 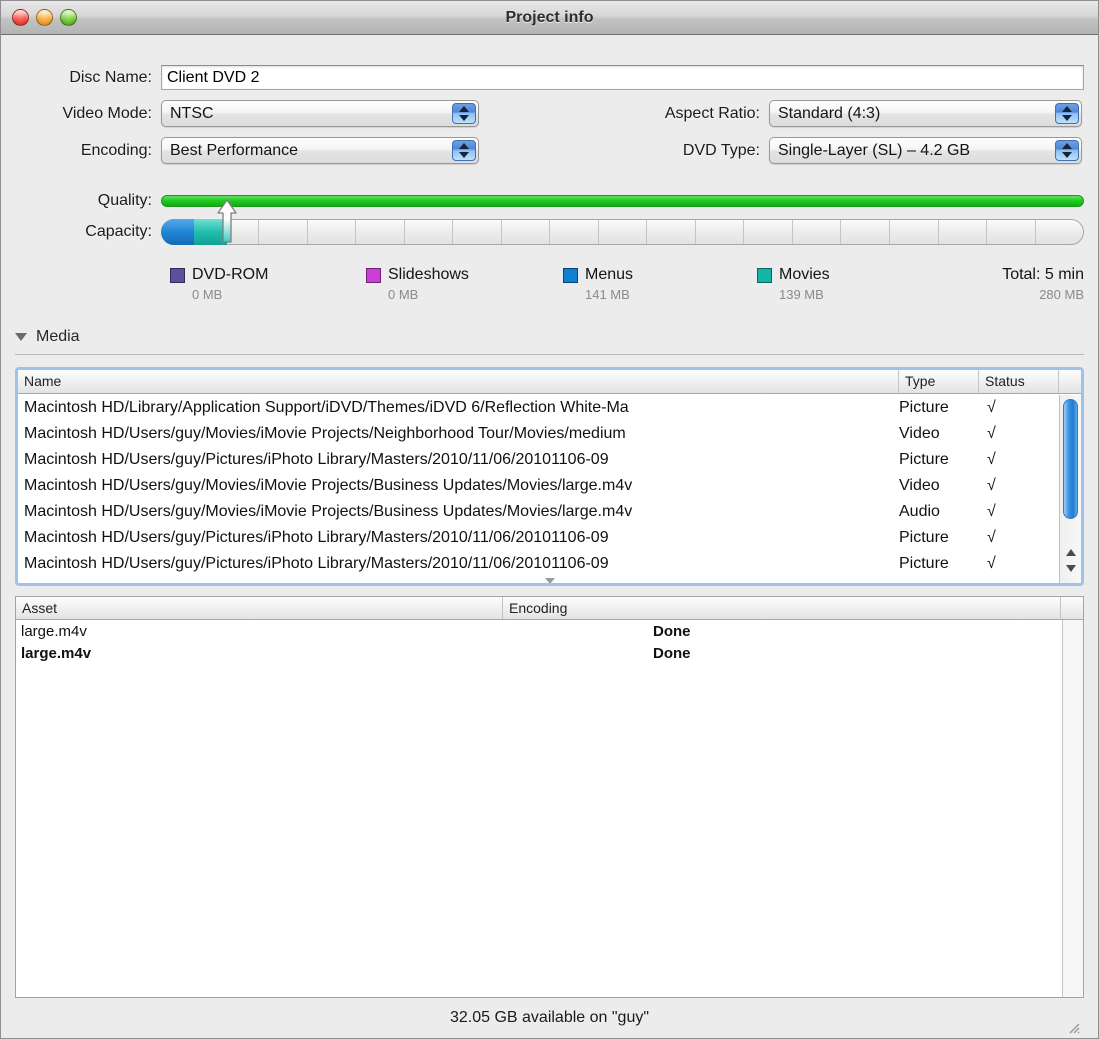 I want to click on quality-meter, so click(x=622, y=201).